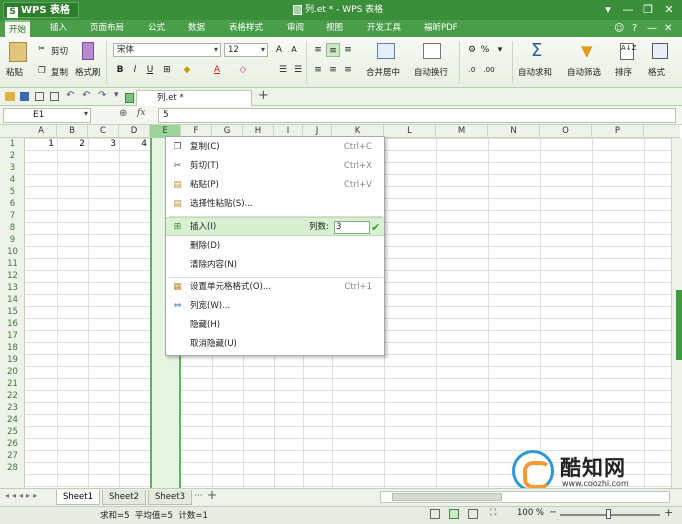  Describe the element at coordinates (12, 144) in the screenshot. I see `row-header: 1` at that location.